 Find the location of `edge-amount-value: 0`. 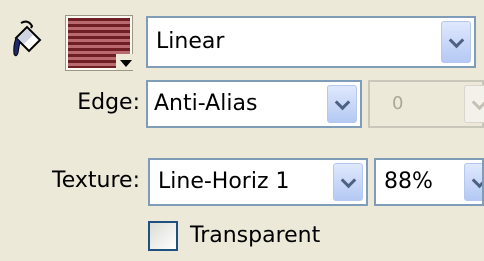

edge-amount-value: 0 is located at coordinates (398, 103).